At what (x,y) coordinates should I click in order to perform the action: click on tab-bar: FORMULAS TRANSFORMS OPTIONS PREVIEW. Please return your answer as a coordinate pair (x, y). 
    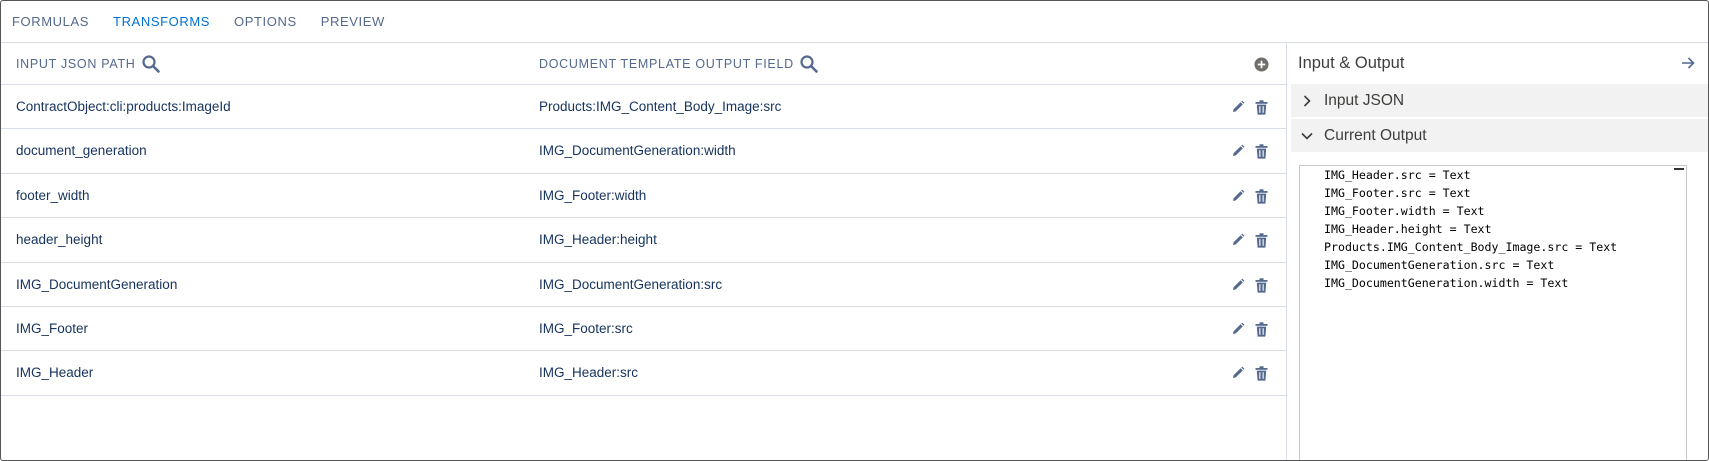
    Looking at the image, I should click on (854, 22).